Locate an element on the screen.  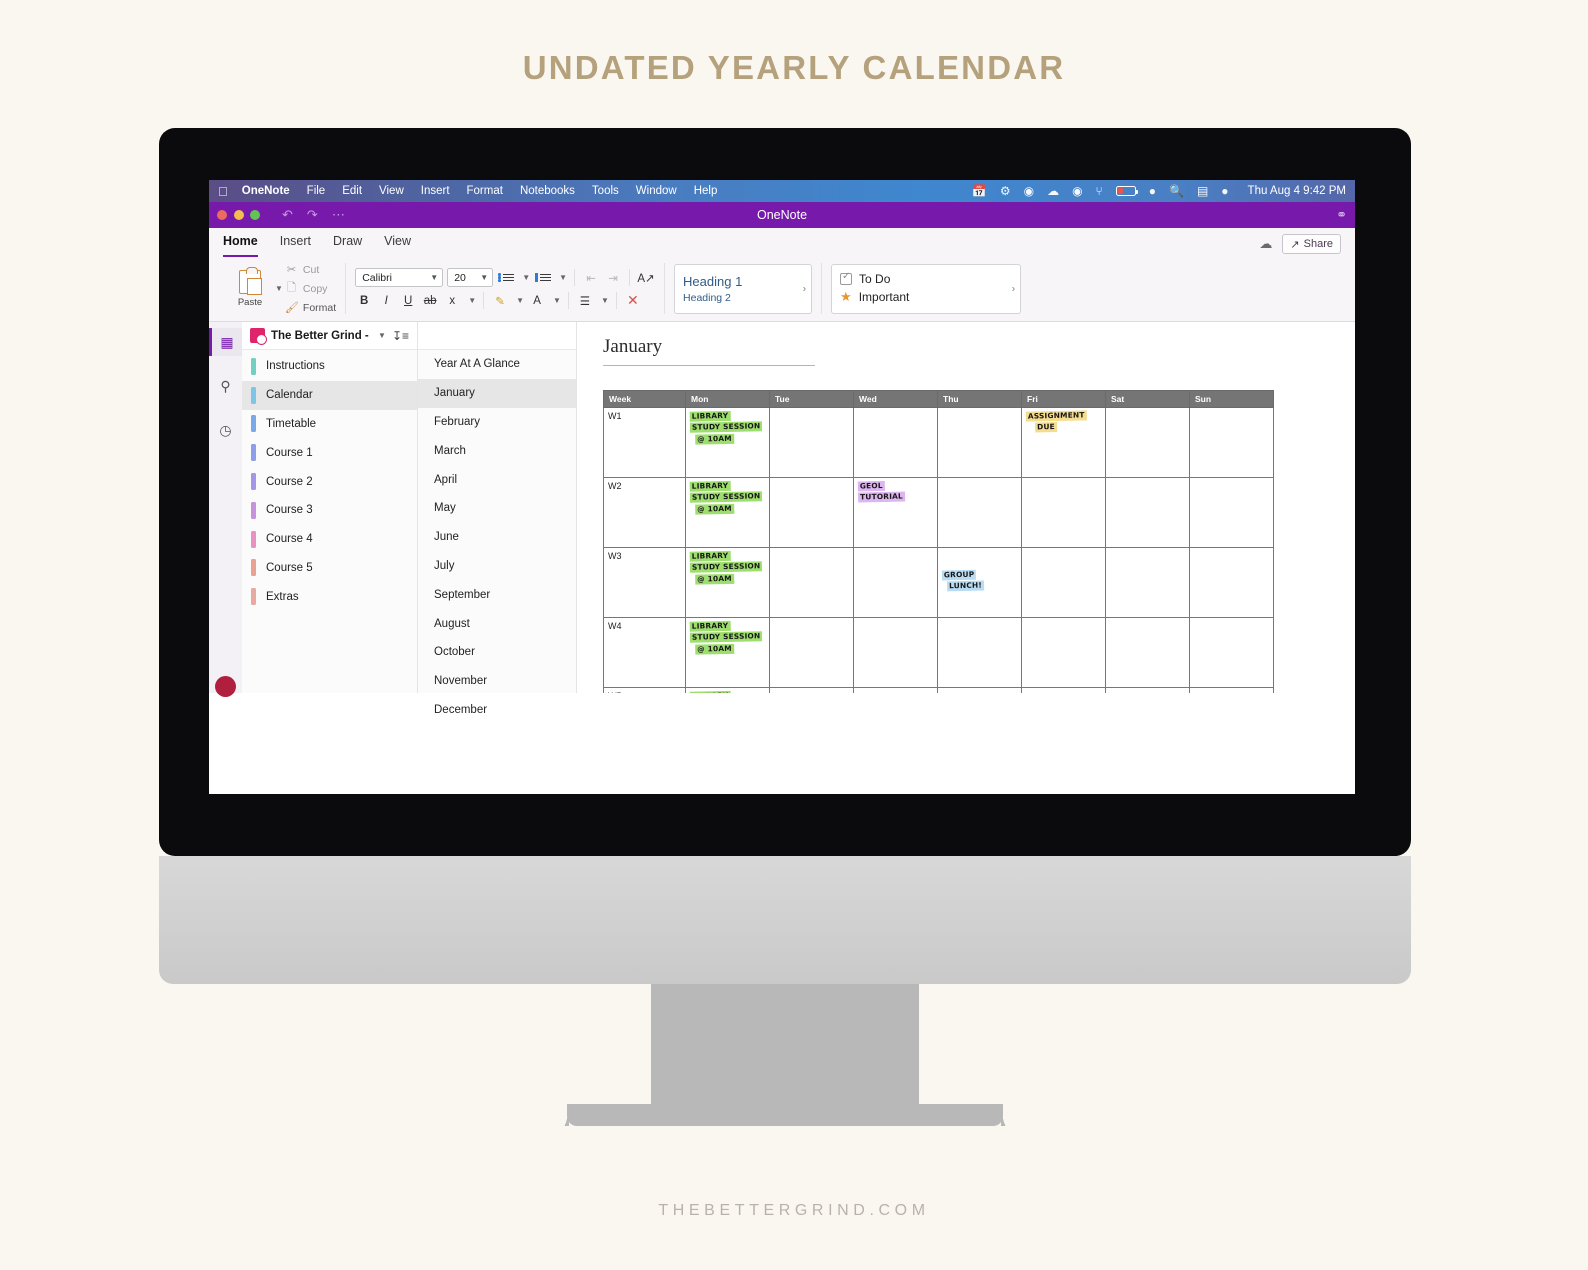
day-cell-wed: GEOL TUTORIAL is located at coordinates (895, 512).